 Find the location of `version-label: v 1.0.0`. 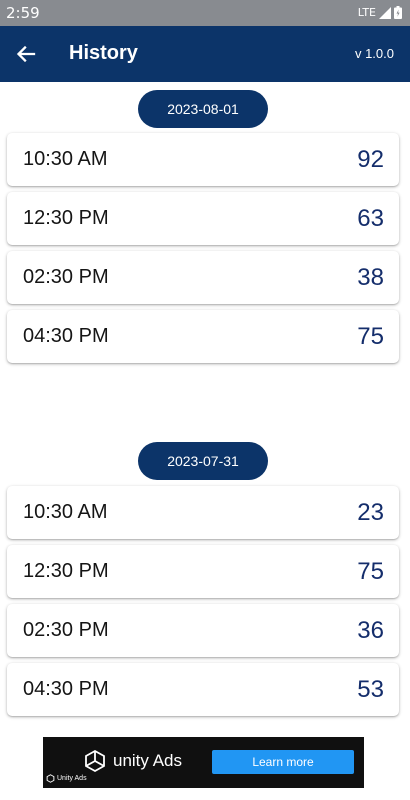

version-label: v 1.0.0 is located at coordinates (374, 53).